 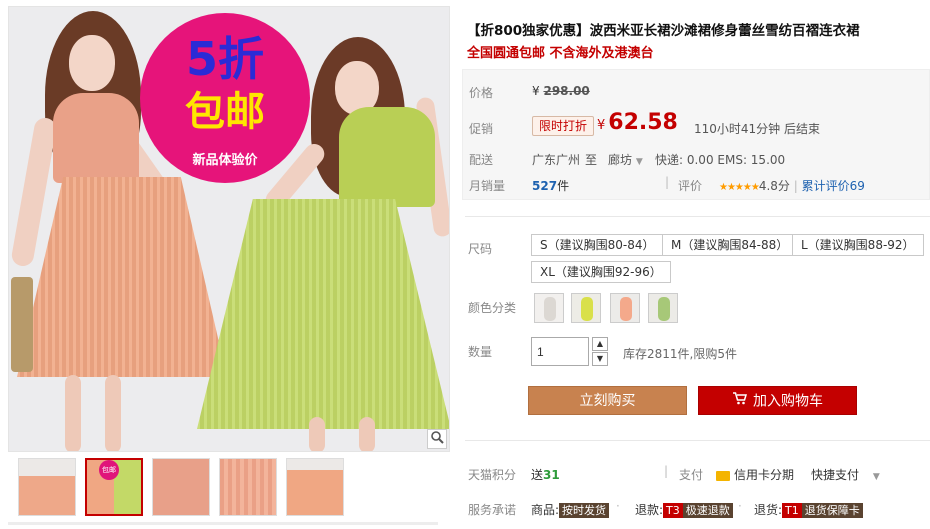 I want to click on add-to-cart-label: 加入购物车, so click(x=788, y=401).